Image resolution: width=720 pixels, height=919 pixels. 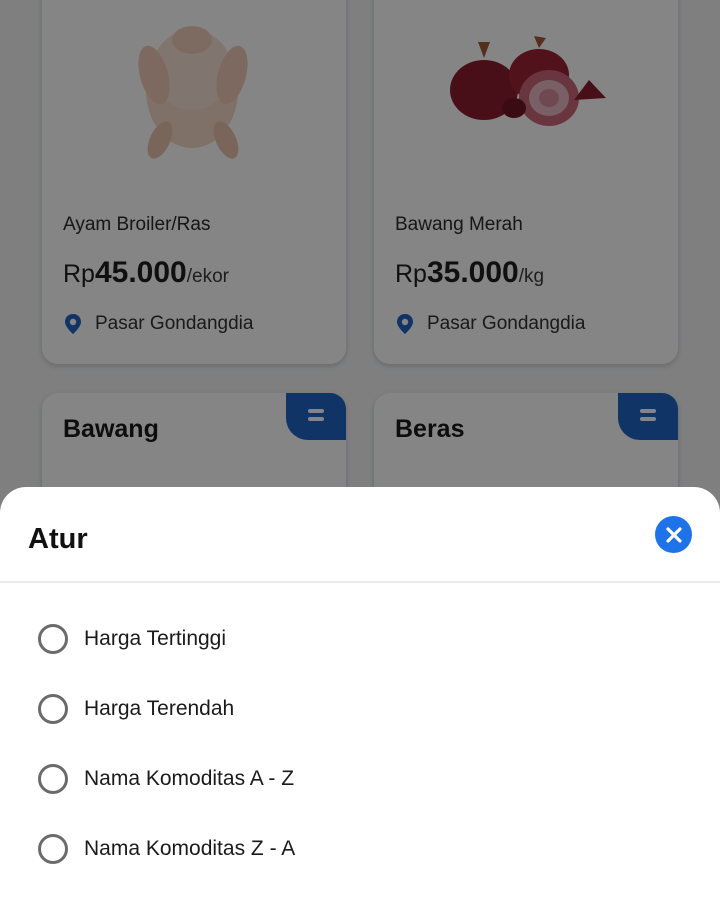 I want to click on option-label: Nama Komoditas A - Z, so click(x=189, y=778).